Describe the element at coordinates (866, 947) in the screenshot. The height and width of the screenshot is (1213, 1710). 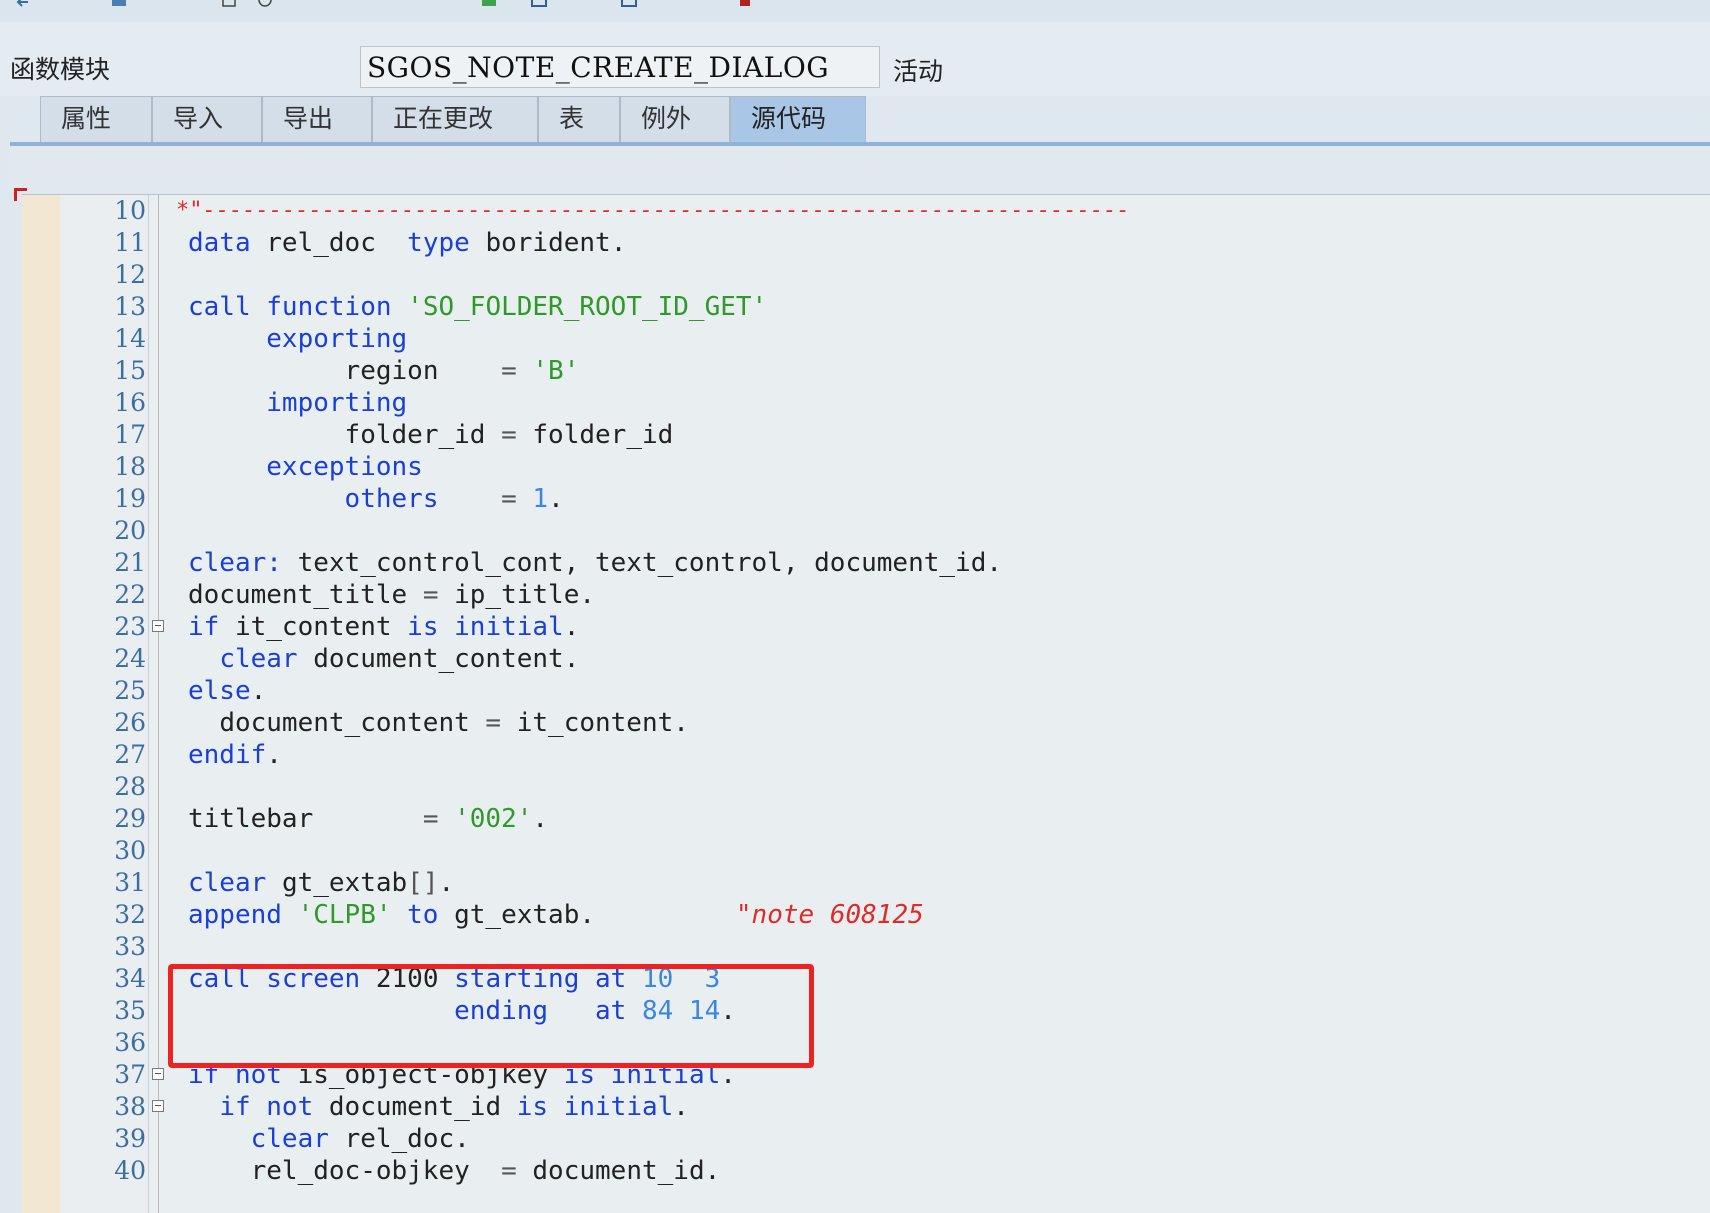
I see `code-line: 33` at that location.